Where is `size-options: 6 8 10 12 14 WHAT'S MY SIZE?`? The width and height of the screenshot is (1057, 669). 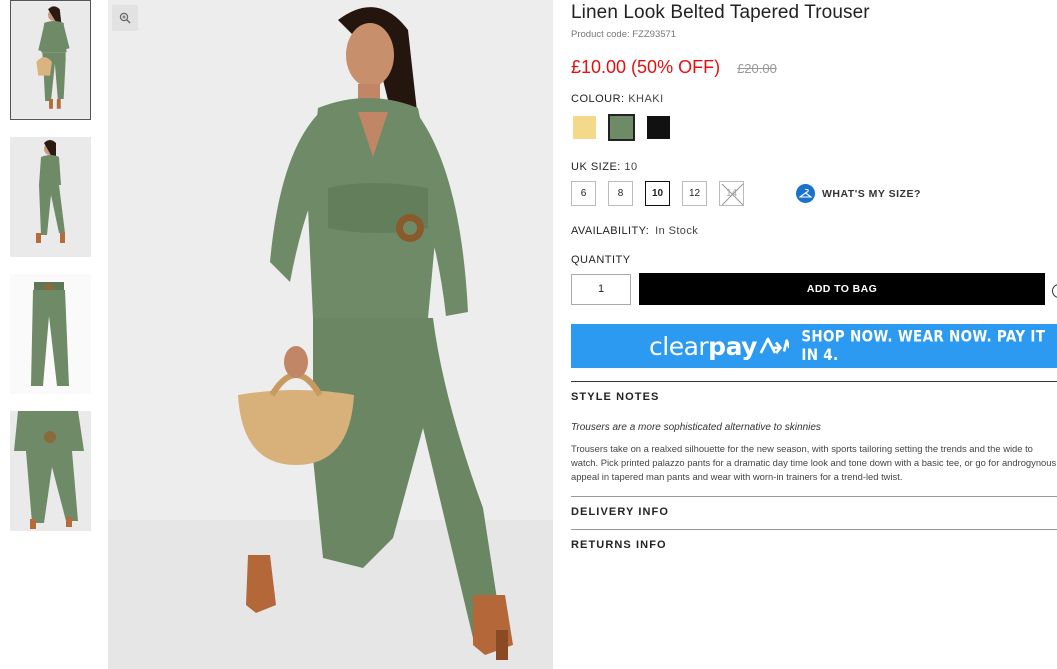 size-options: 6 8 10 12 14 WHAT'S MY SIZE? is located at coordinates (814, 193).